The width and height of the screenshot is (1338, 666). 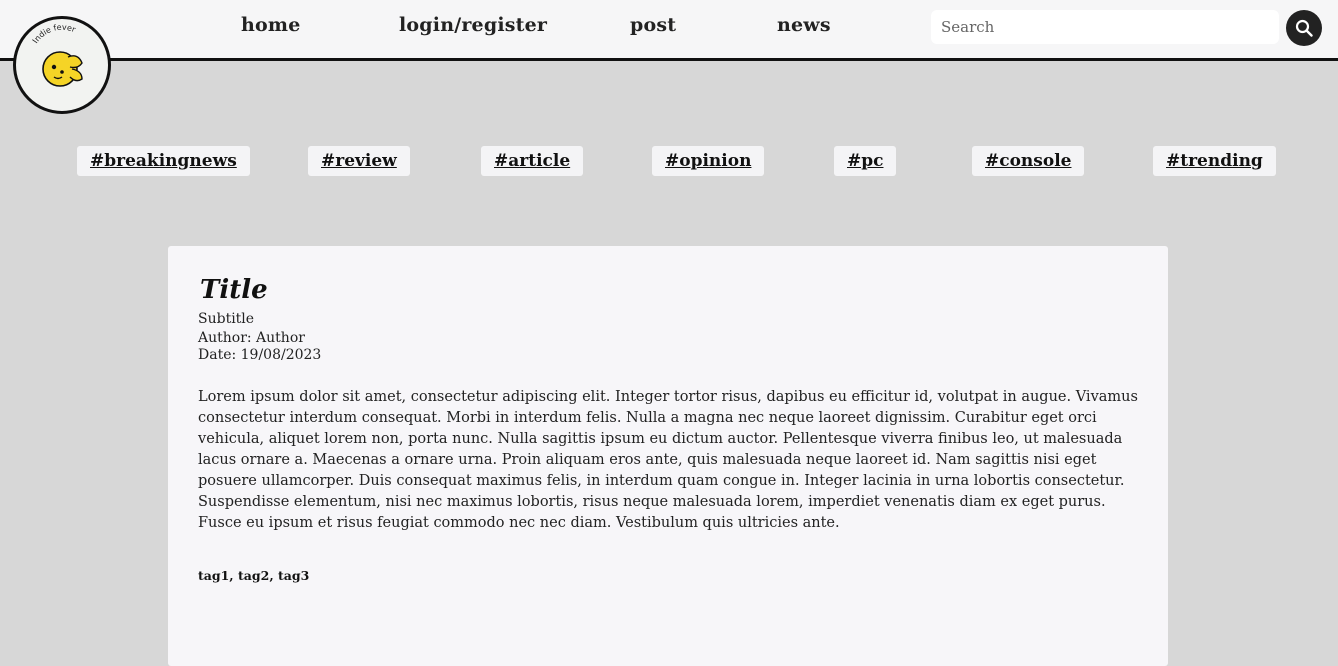 What do you see at coordinates (226, 319) in the screenshot?
I see `post-subtitle: Subtitle` at bounding box center [226, 319].